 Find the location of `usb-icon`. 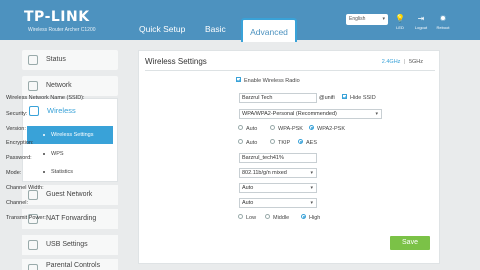

usb-icon is located at coordinates (33, 245).